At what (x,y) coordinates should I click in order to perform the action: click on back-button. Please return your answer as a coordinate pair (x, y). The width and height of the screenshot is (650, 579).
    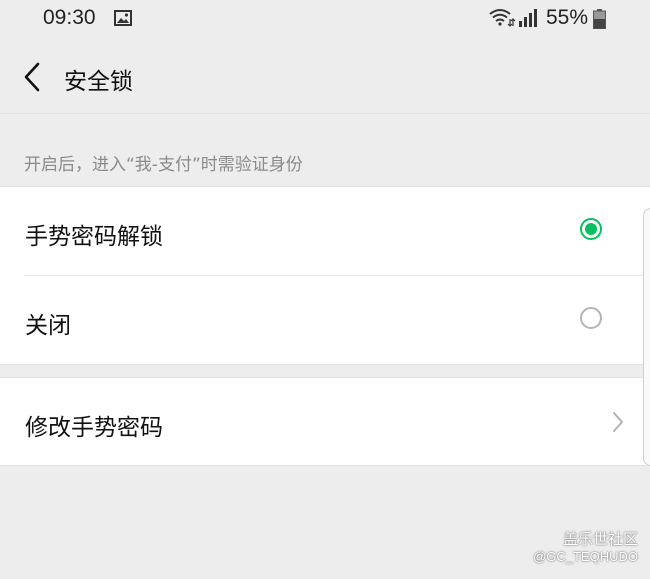
    Looking at the image, I should click on (32, 77).